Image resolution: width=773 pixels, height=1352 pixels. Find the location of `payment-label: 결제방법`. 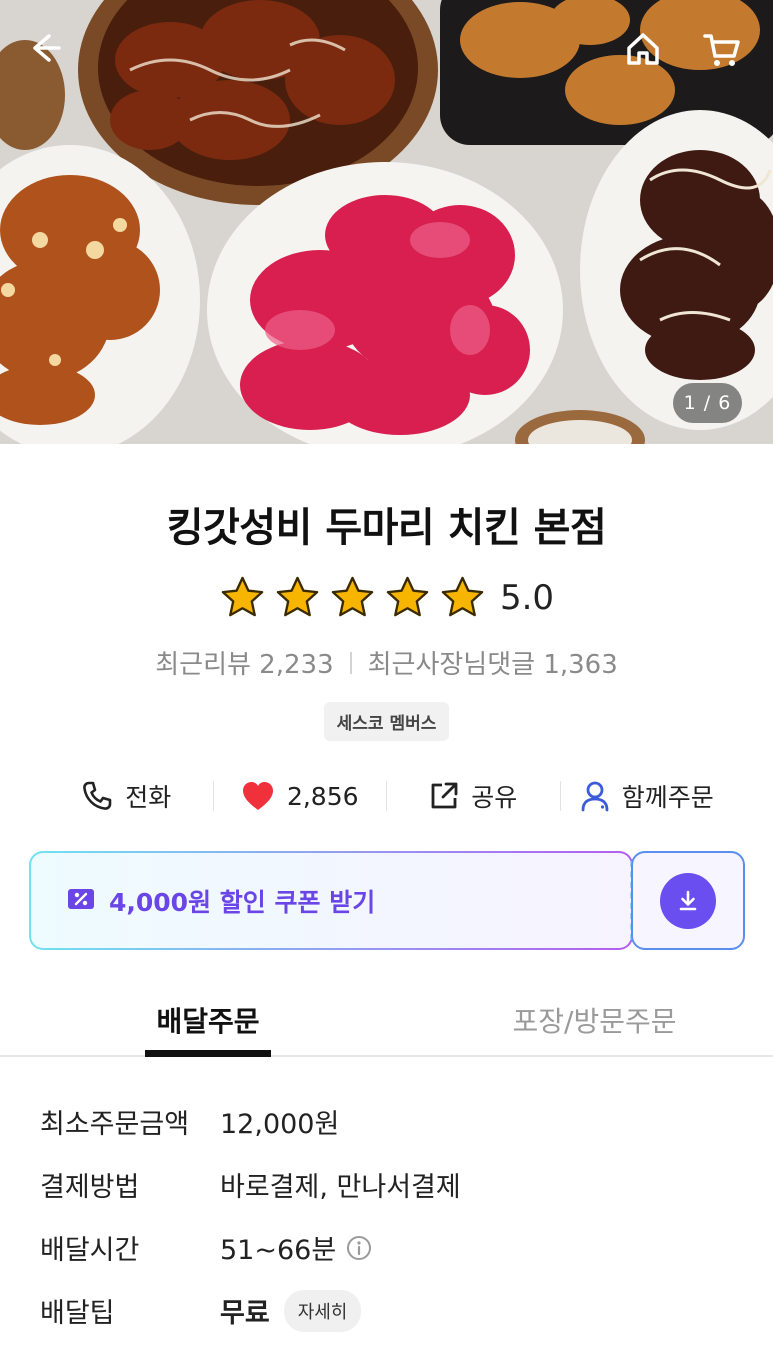

payment-label: 결제방법 is located at coordinates (90, 1187).